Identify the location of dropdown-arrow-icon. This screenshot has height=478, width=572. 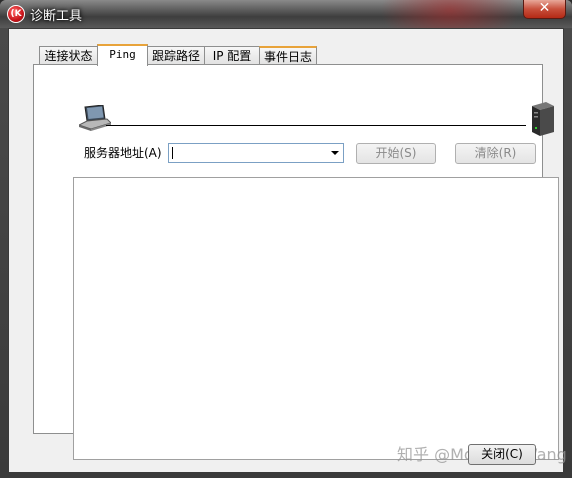
(335, 153).